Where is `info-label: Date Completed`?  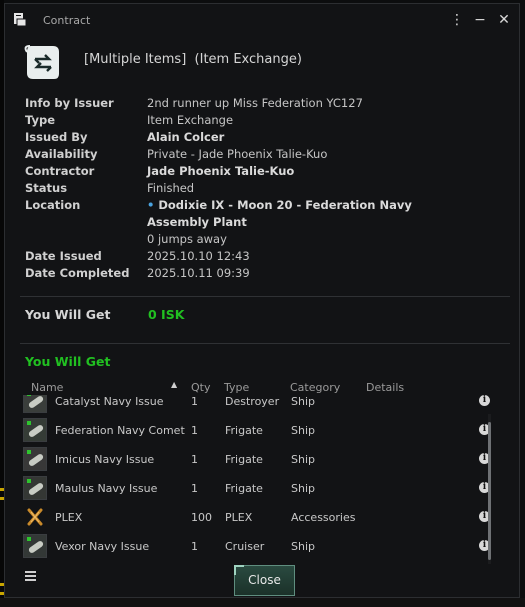
info-label: Date Completed is located at coordinates (77, 273).